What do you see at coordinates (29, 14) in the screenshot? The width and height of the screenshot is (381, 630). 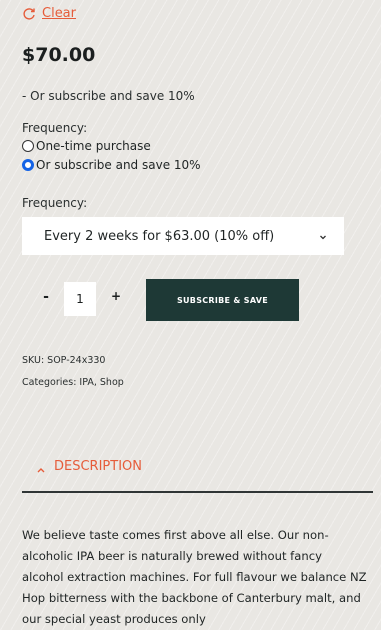 I see `refresh-icon` at bounding box center [29, 14].